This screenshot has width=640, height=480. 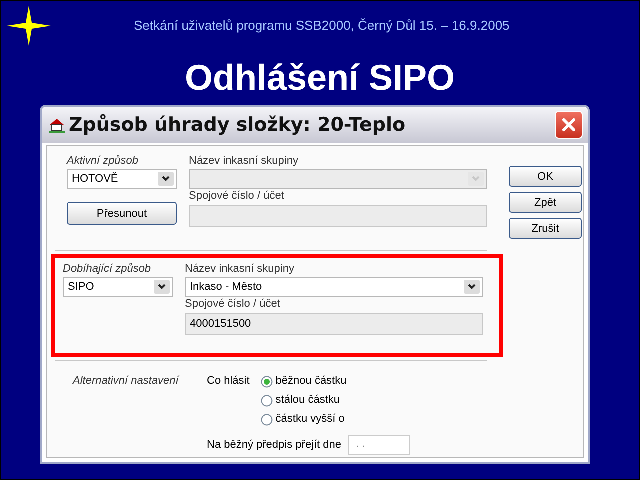 What do you see at coordinates (57, 125) in the screenshot?
I see `house-icon` at bounding box center [57, 125].